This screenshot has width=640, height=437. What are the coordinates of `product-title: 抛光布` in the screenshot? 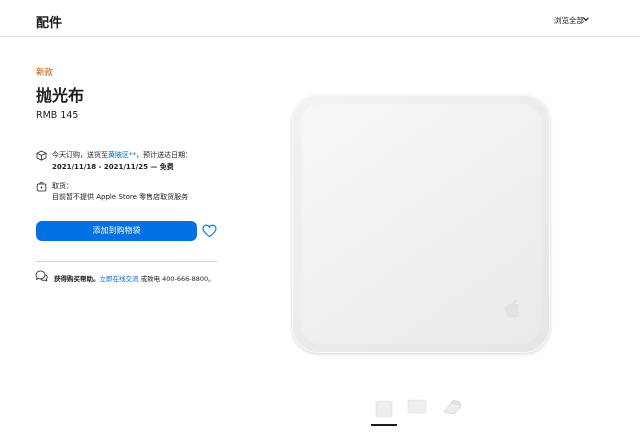 It's located at (60, 95).